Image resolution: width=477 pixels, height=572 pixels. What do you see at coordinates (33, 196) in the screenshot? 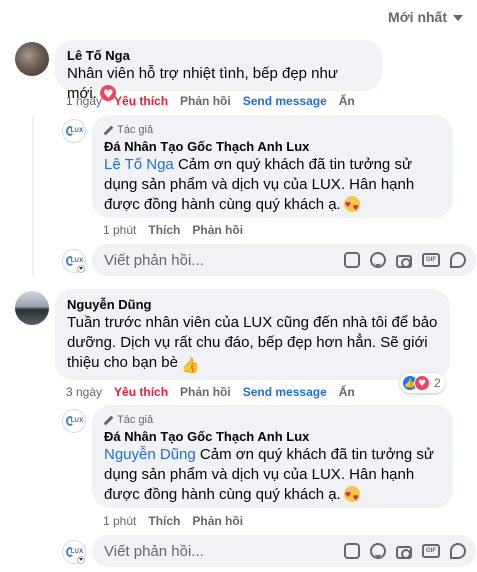
I see `thread-line` at bounding box center [33, 196].